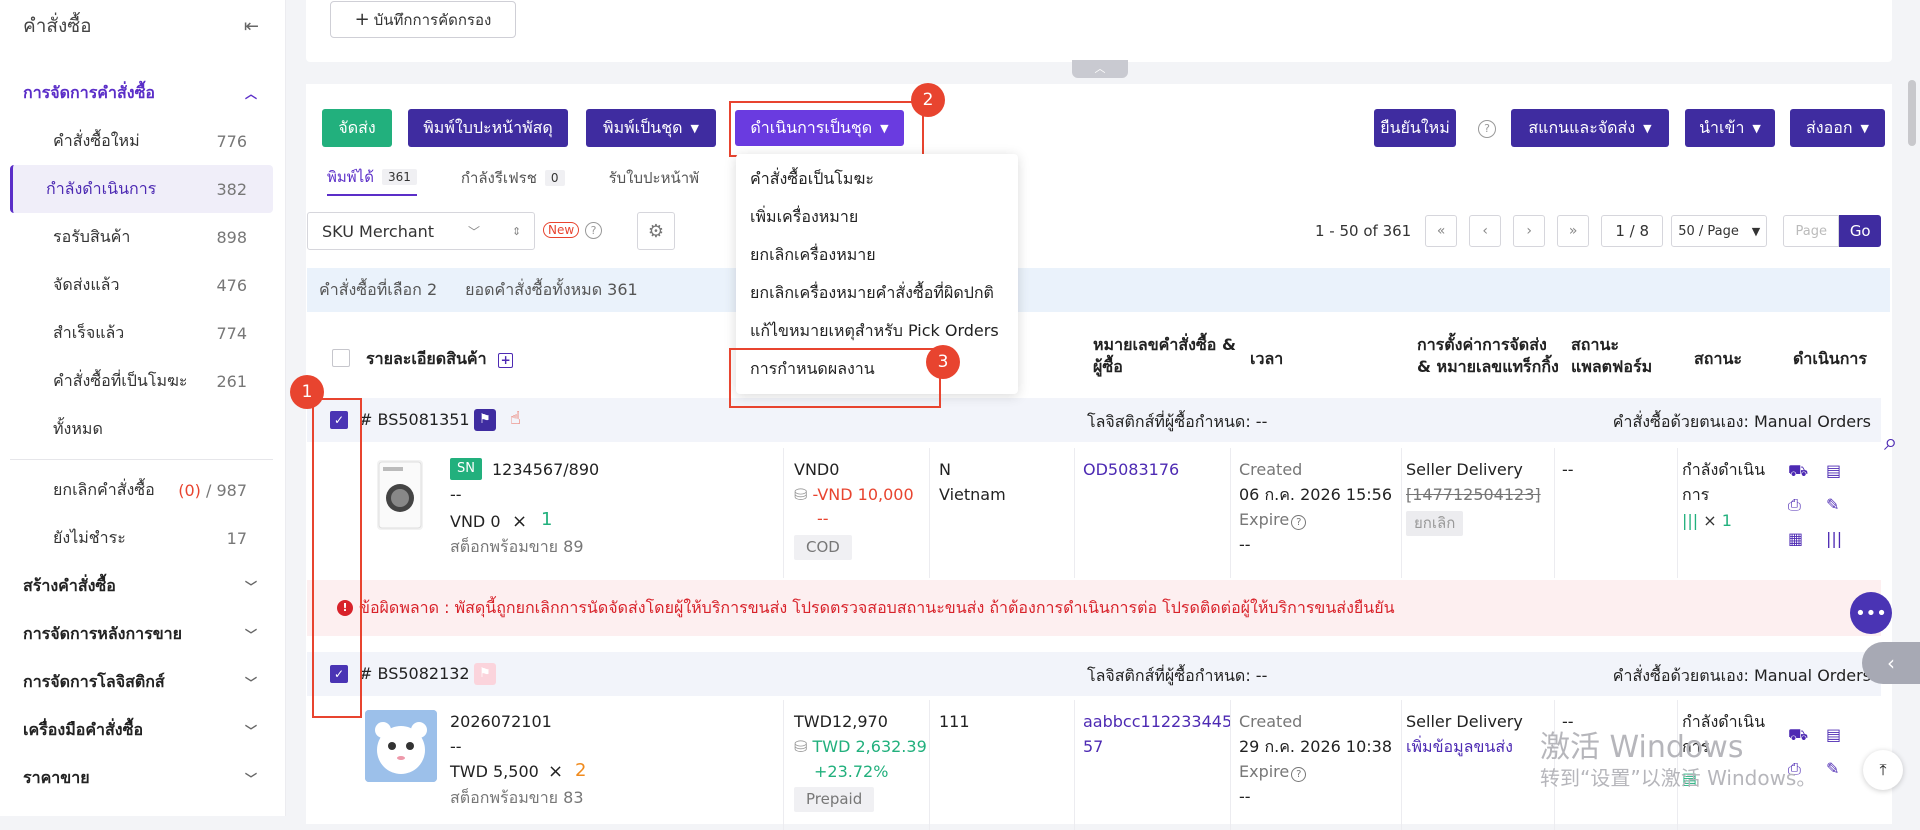 This screenshot has width=1920, height=830. I want to click on per-page-select: 50 / Page ▼, so click(1719, 231).